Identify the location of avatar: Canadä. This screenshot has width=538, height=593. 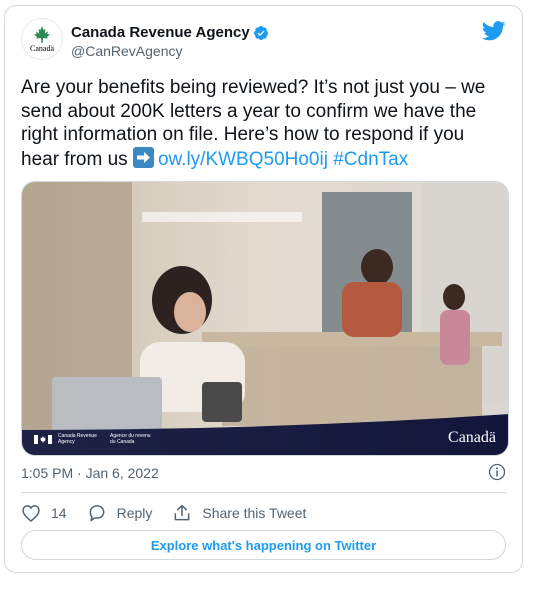
(42, 39).